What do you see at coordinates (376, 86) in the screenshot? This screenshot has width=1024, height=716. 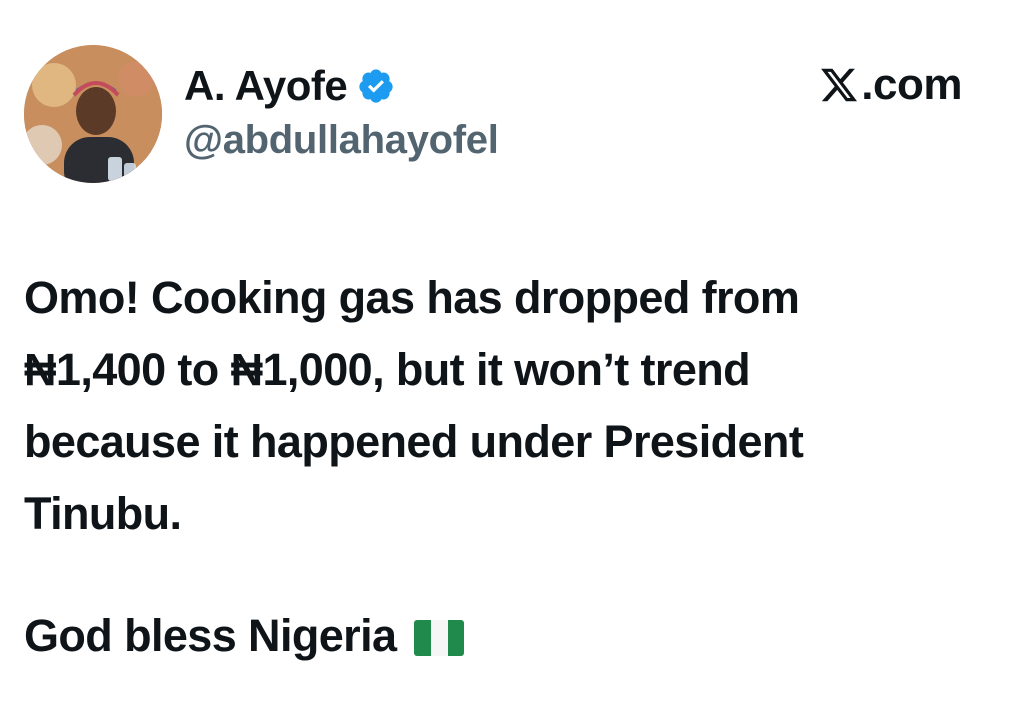 I see `verified-badge-icon` at bounding box center [376, 86].